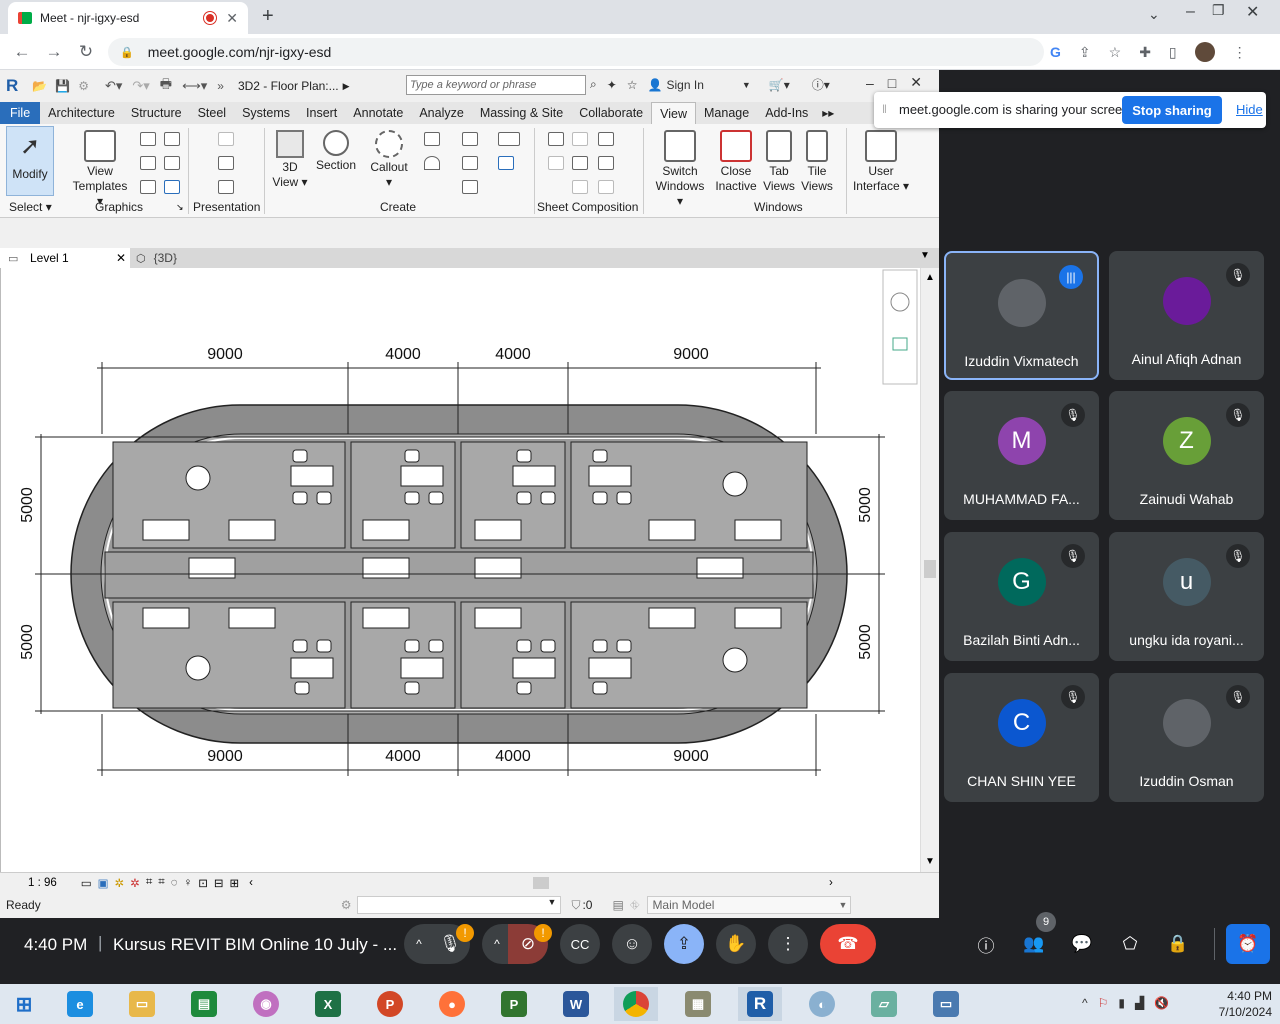 The height and width of the screenshot is (1024, 1280). Describe the element at coordinates (1145, 52) in the screenshot. I see `extensions-icon: ✚` at that location.